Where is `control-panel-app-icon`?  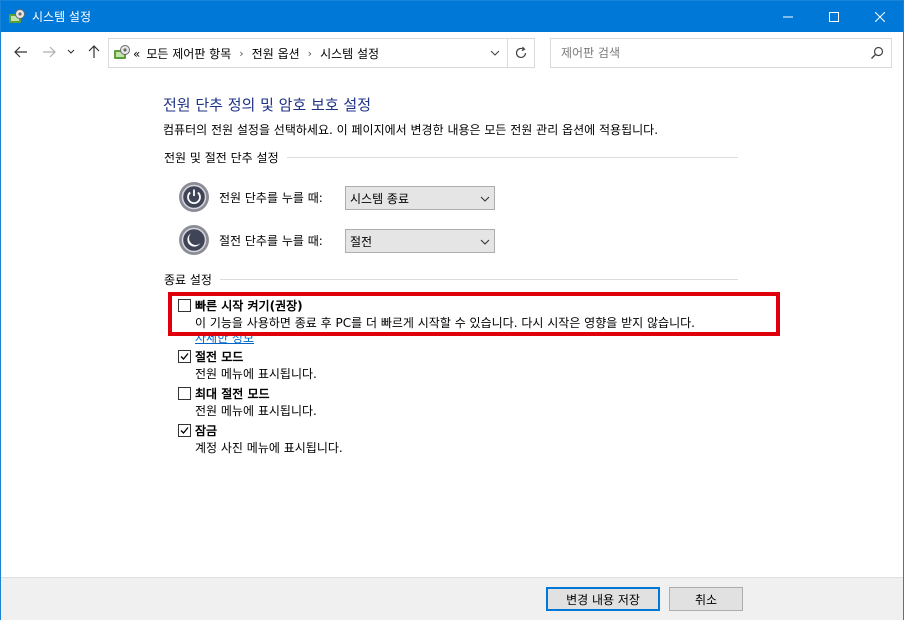 control-panel-app-icon is located at coordinates (17, 17).